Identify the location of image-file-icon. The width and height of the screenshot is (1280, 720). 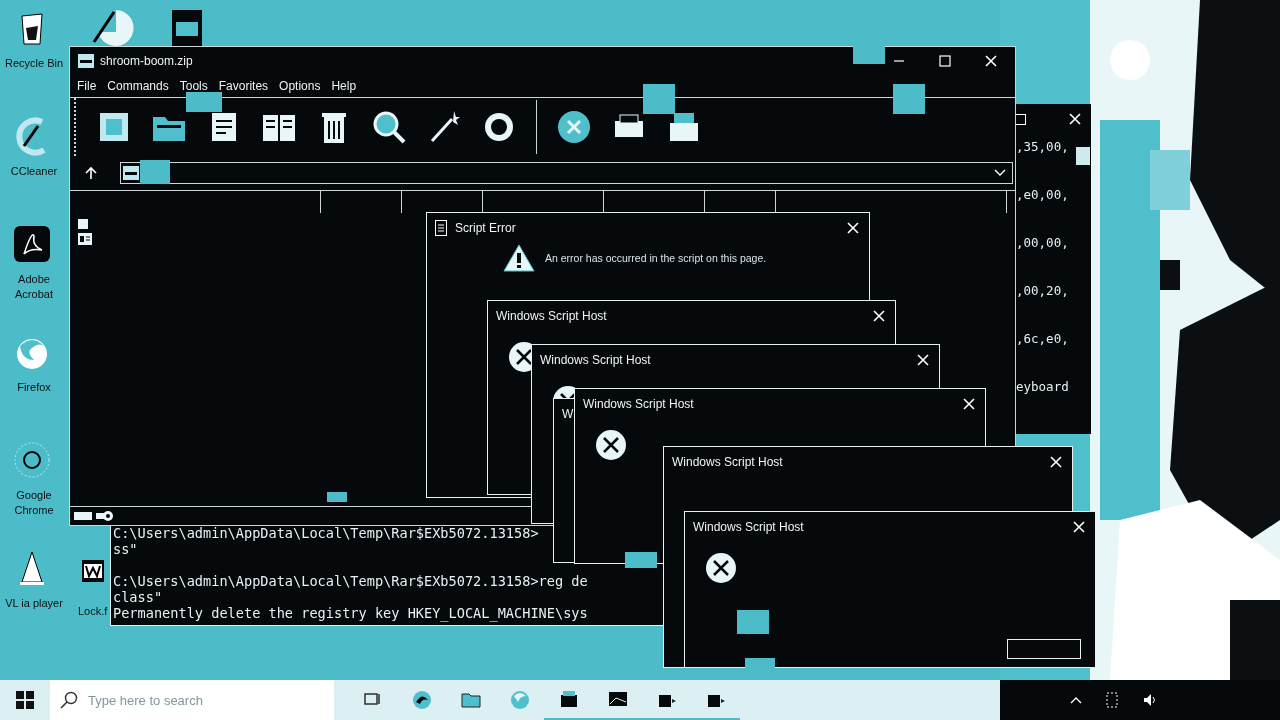
(187, 28).